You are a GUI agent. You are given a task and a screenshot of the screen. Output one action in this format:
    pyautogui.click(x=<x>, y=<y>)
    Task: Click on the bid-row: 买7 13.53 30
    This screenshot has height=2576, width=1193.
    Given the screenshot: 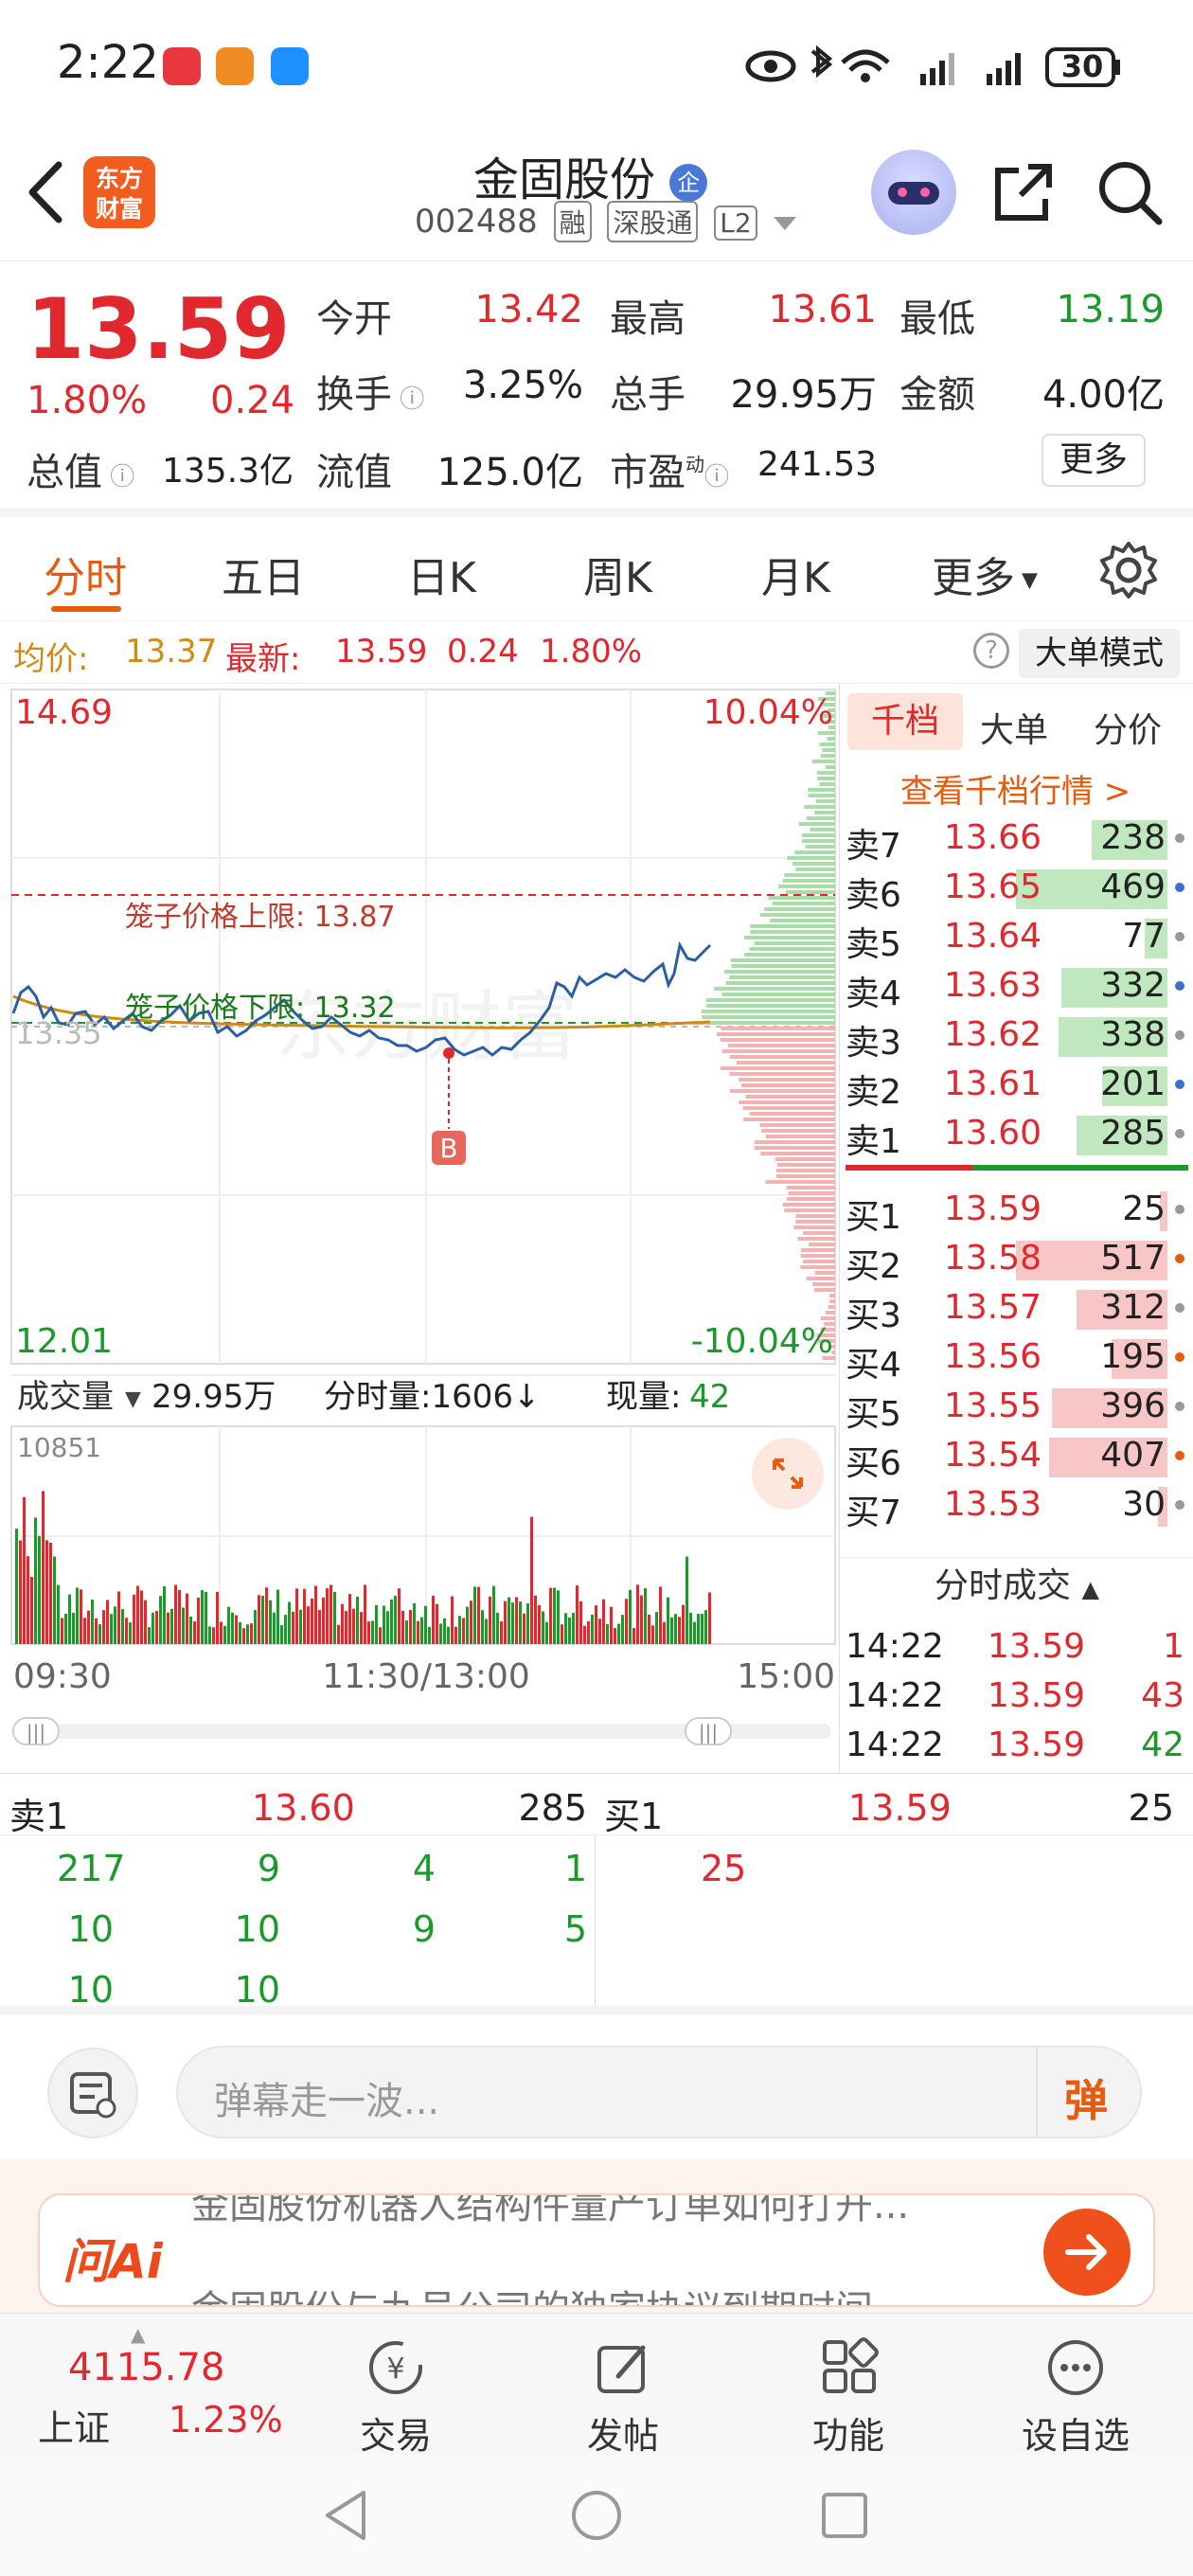 What is the action you would take?
    pyautogui.click(x=1017, y=1506)
    